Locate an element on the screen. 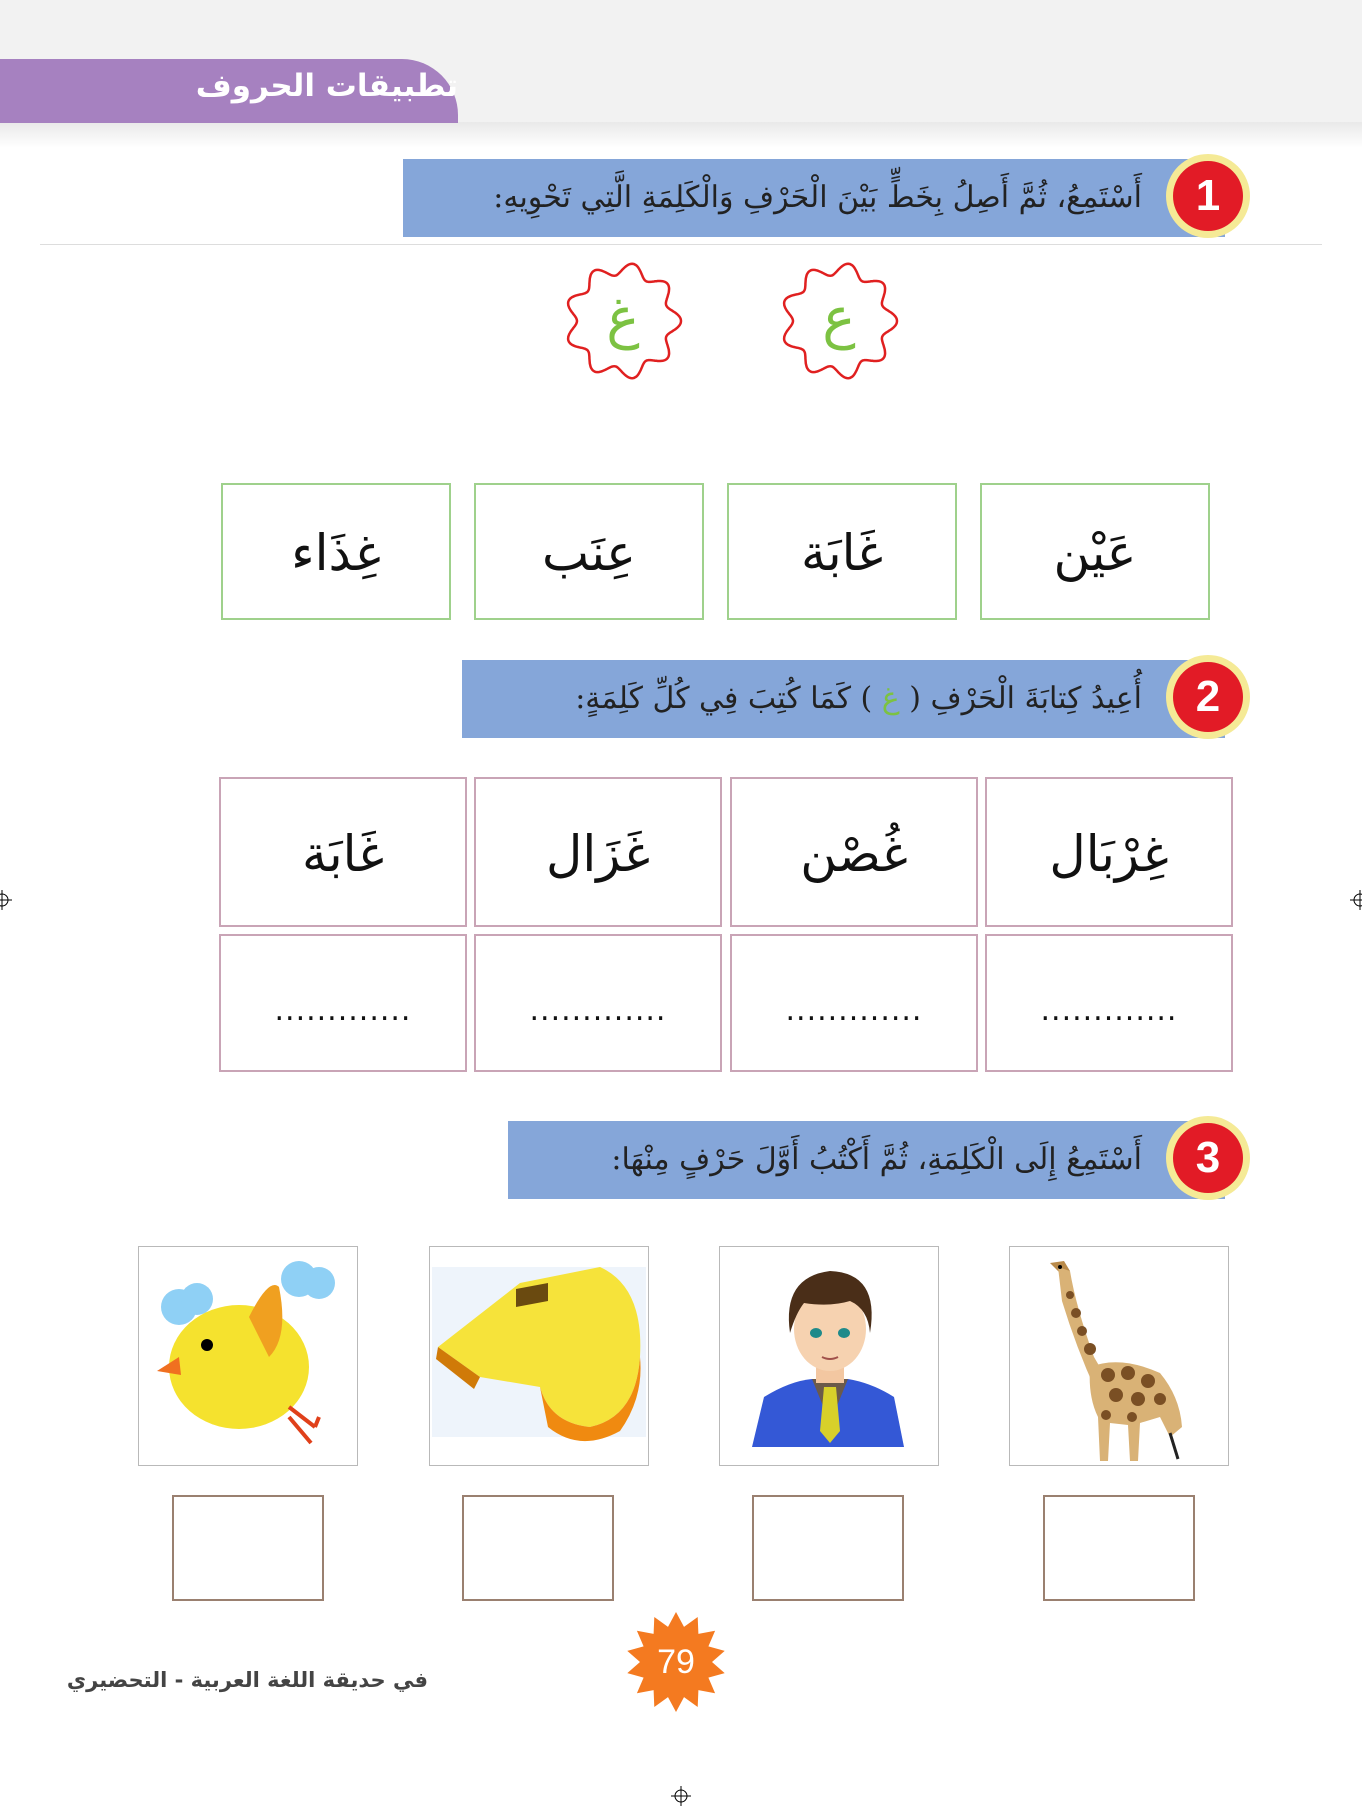 Image resolution: width=1362 pixels, height=1810 pixels. rewrite-word-card: غِرْبَال is located at coordinates (1109, 852).